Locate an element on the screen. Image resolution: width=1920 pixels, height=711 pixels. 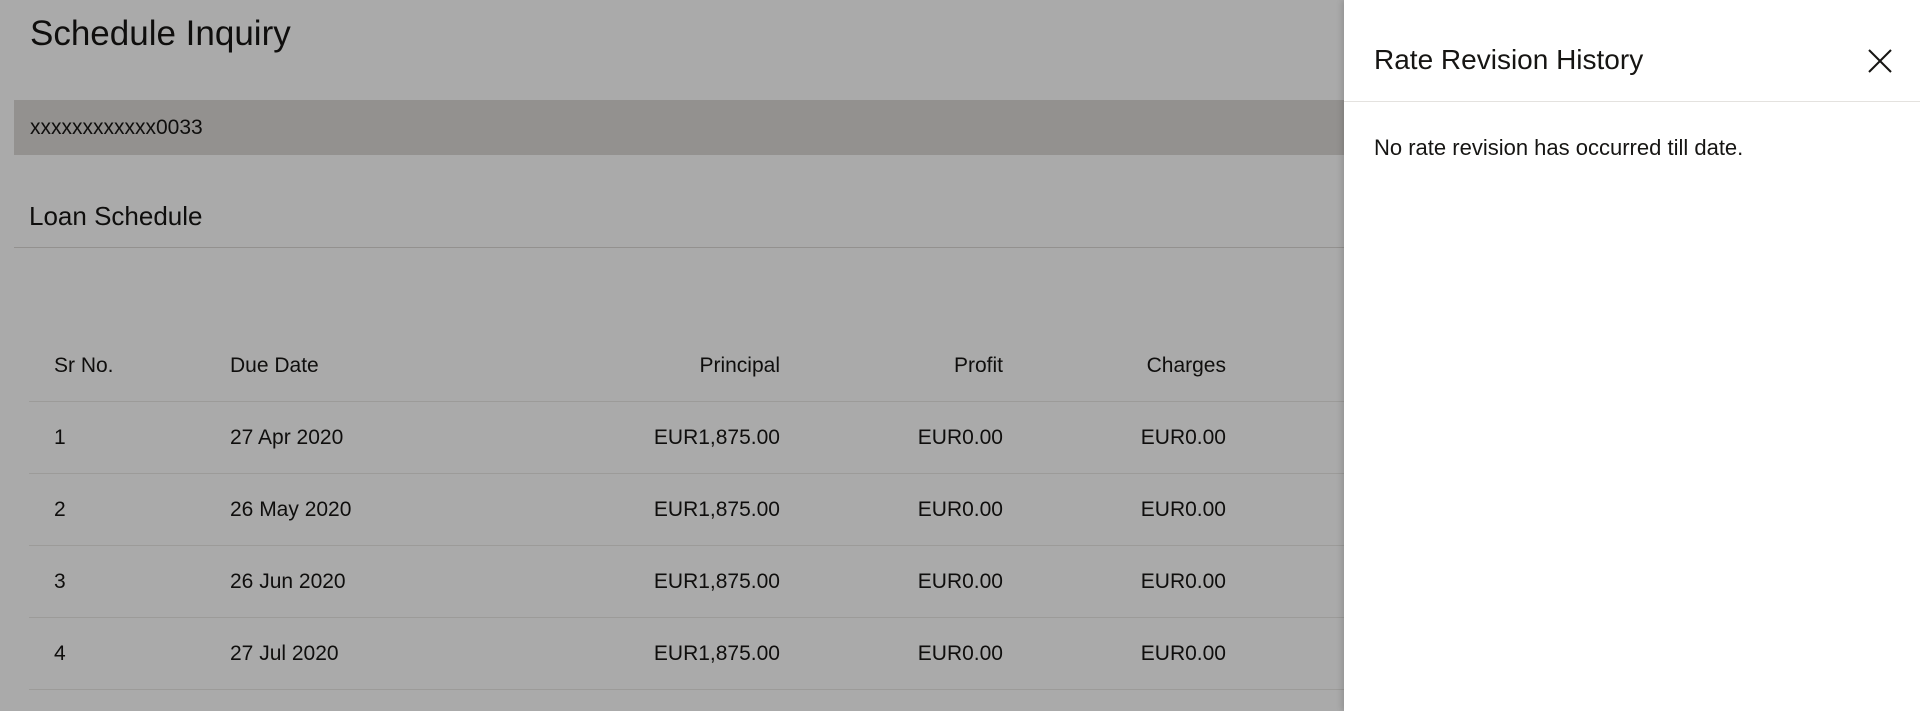
close-icon is located at coordinates (1880, 61).